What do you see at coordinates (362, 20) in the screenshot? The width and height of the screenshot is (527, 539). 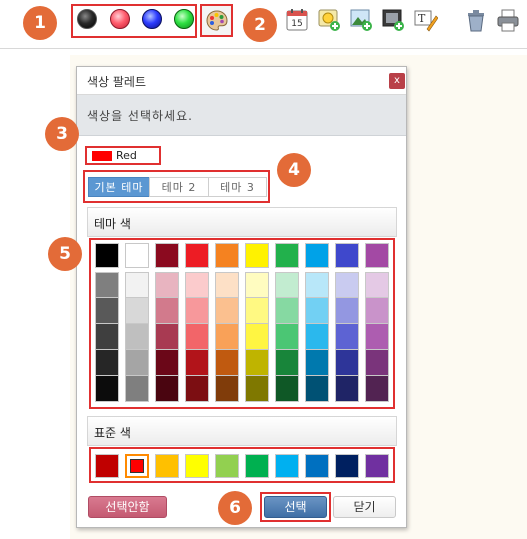 I see `add-image-icon` at bounding box center [362, 20].